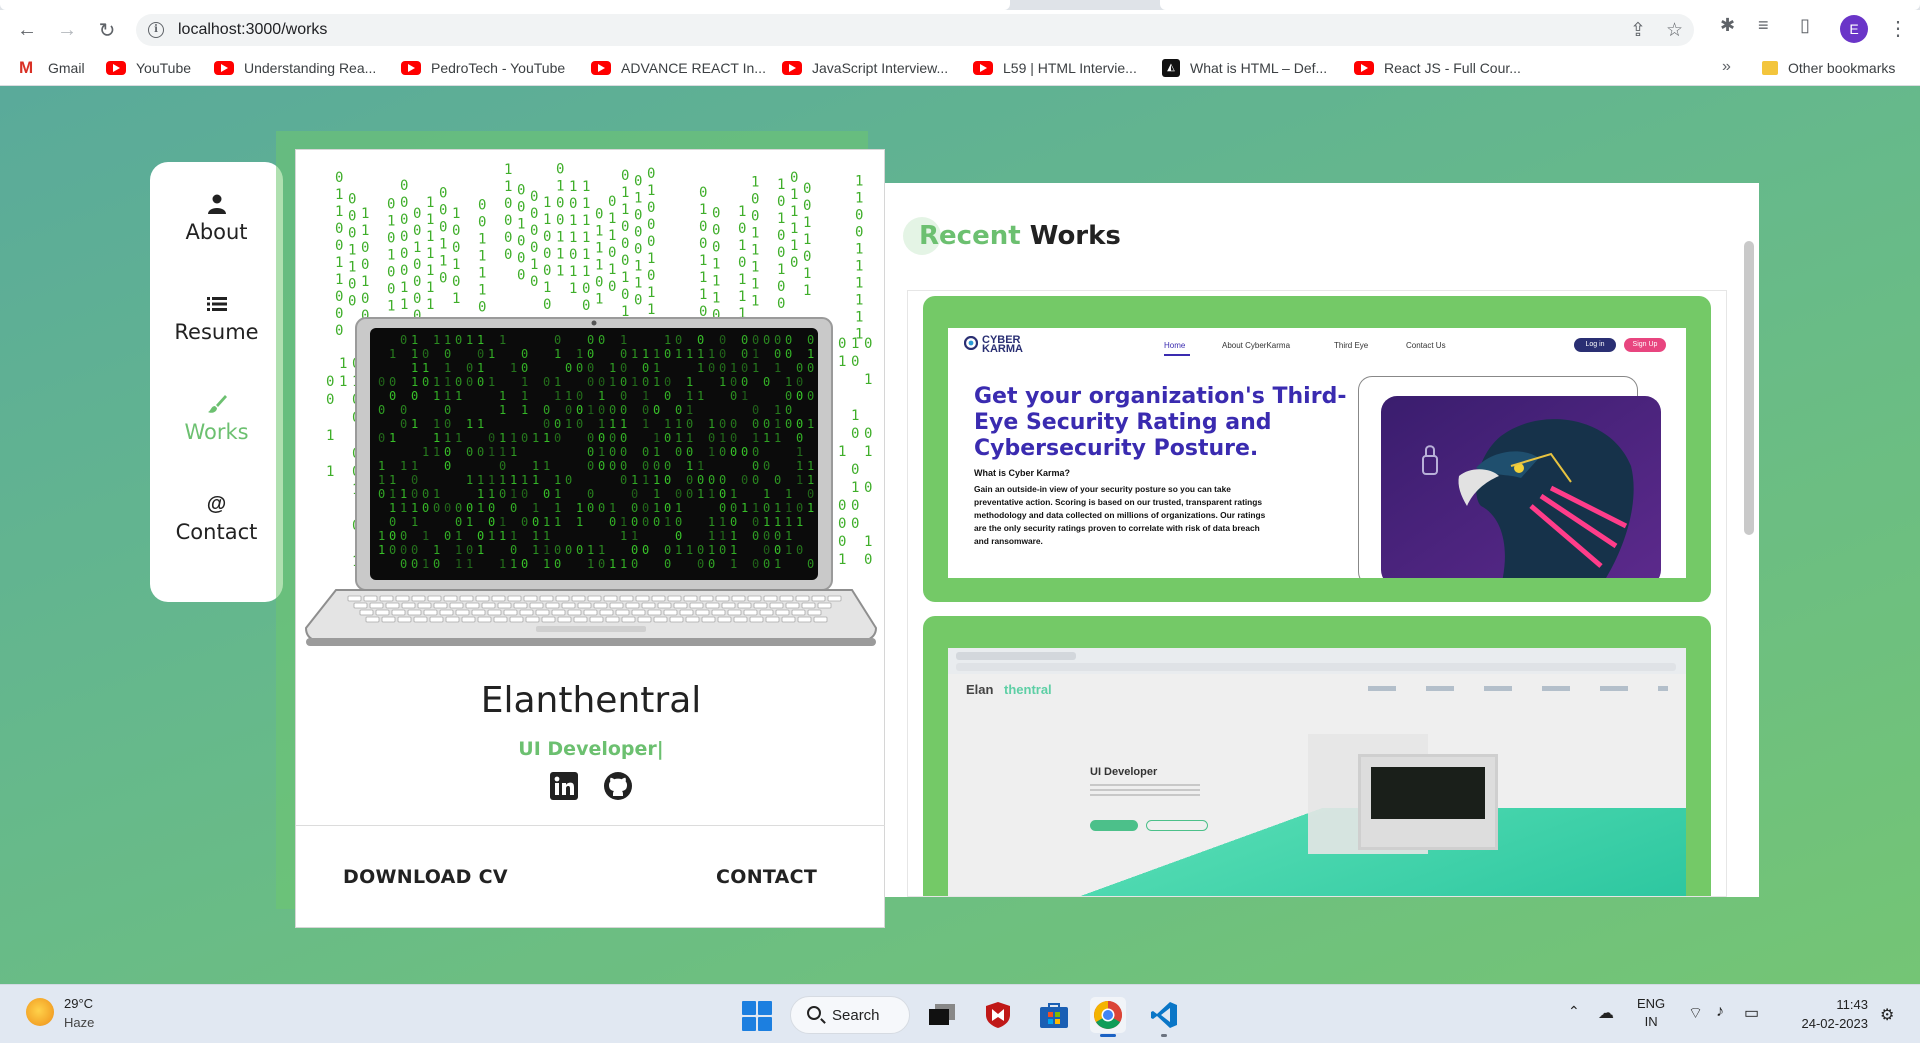 Image resolution: width=1920 pixels, height=1043 pixels. Describe the element at coordinates (766, 877) in the screenshot. I see `contact-button: CONTACT` at that location.